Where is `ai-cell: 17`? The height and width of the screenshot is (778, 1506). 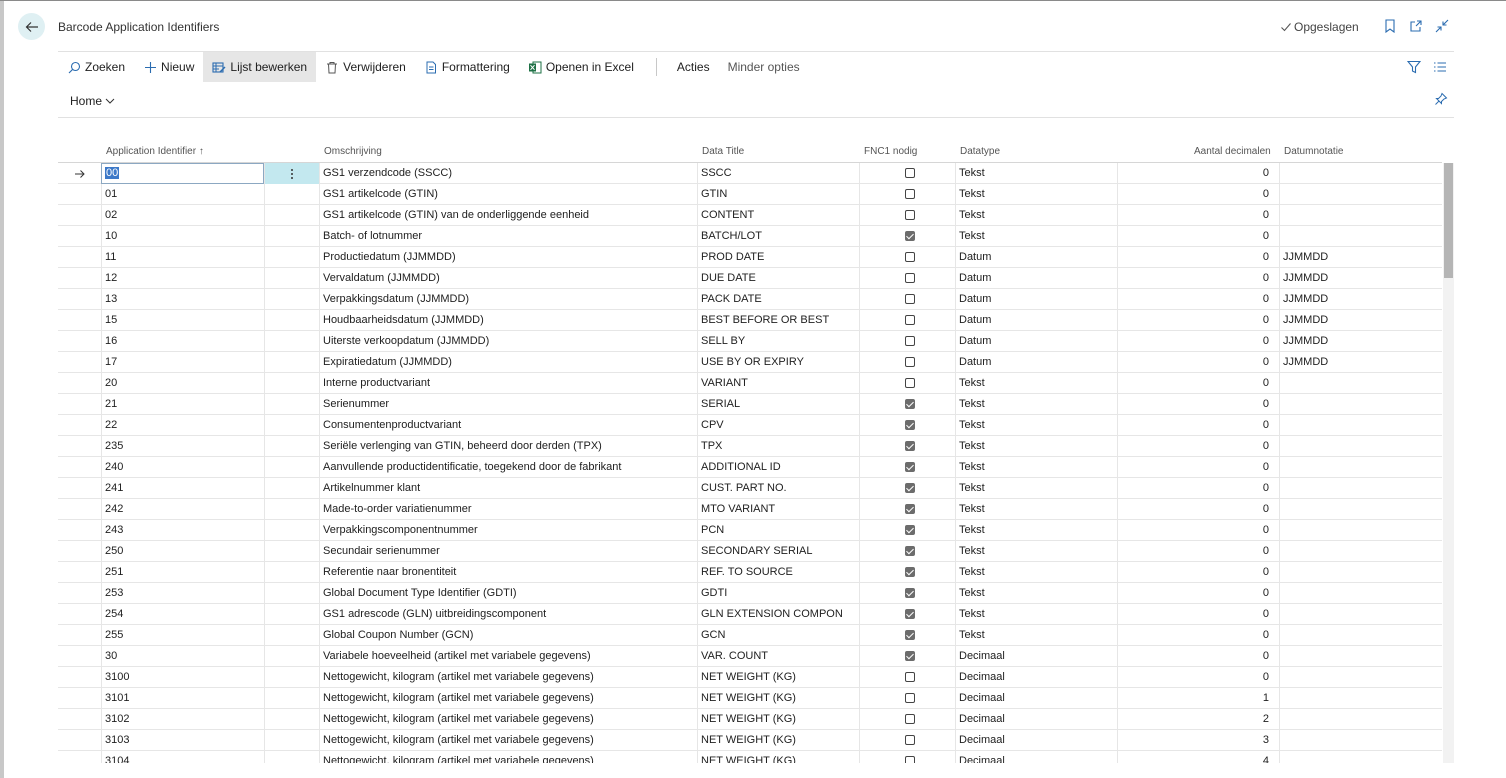
ai-cell: 17 is located at coordinates (182, 362).